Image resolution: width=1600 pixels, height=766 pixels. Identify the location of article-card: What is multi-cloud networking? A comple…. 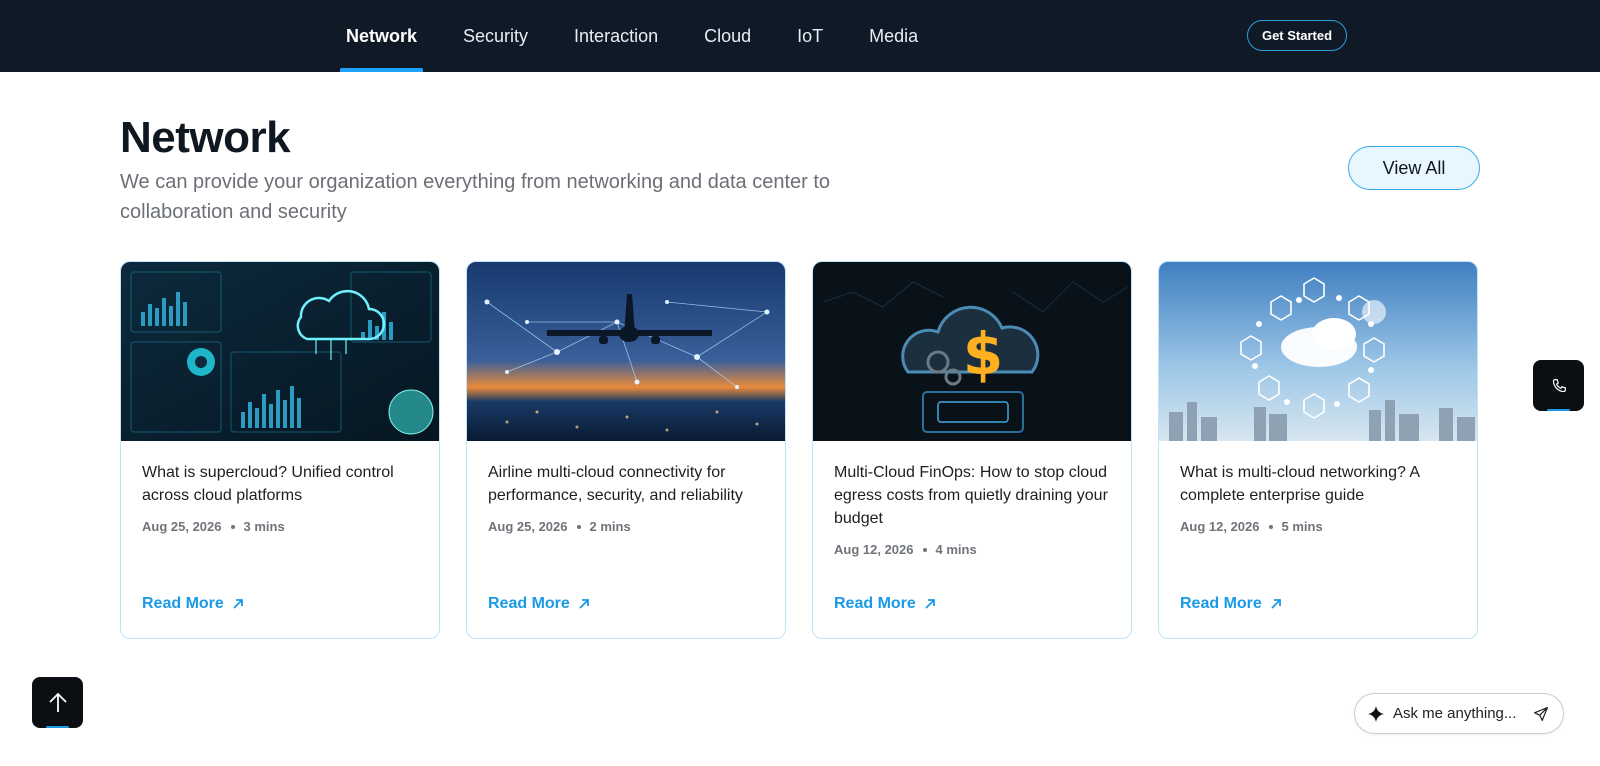
(1318, 450).